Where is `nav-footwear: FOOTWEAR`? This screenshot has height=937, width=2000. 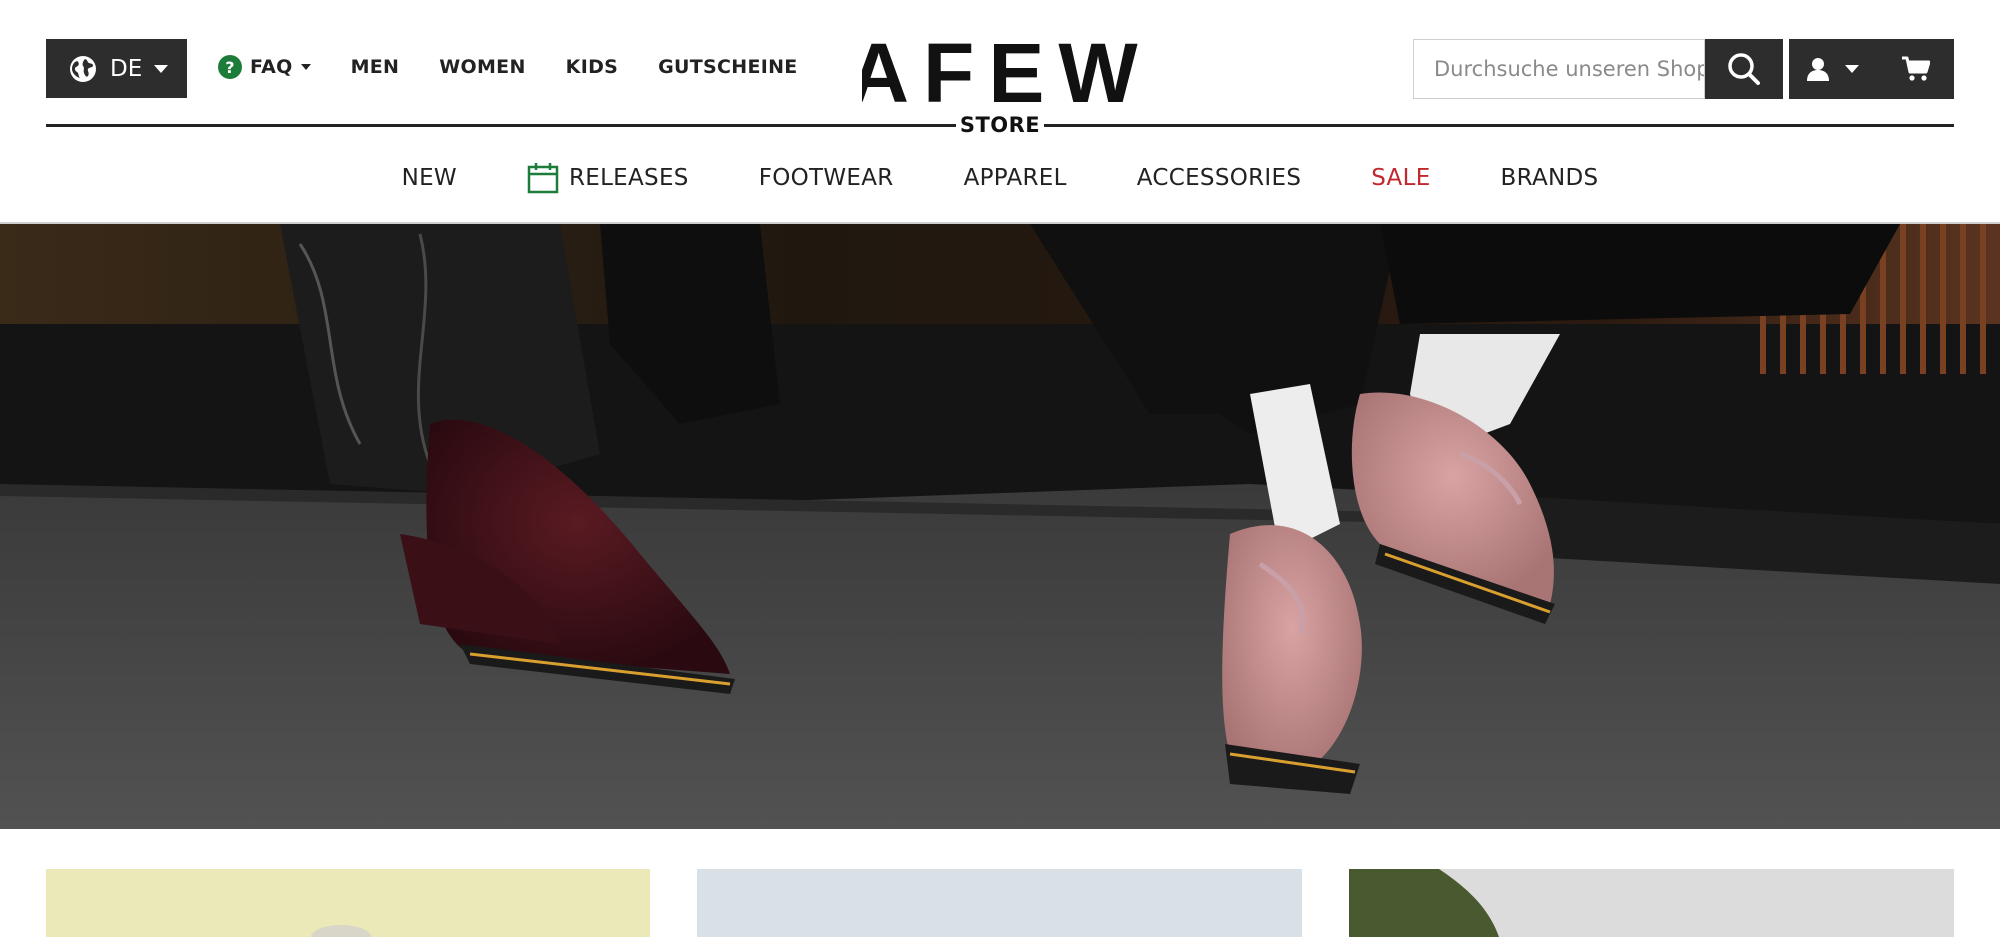 nav-footwear: FOOTWEAR is located at coordinates (826, 178).